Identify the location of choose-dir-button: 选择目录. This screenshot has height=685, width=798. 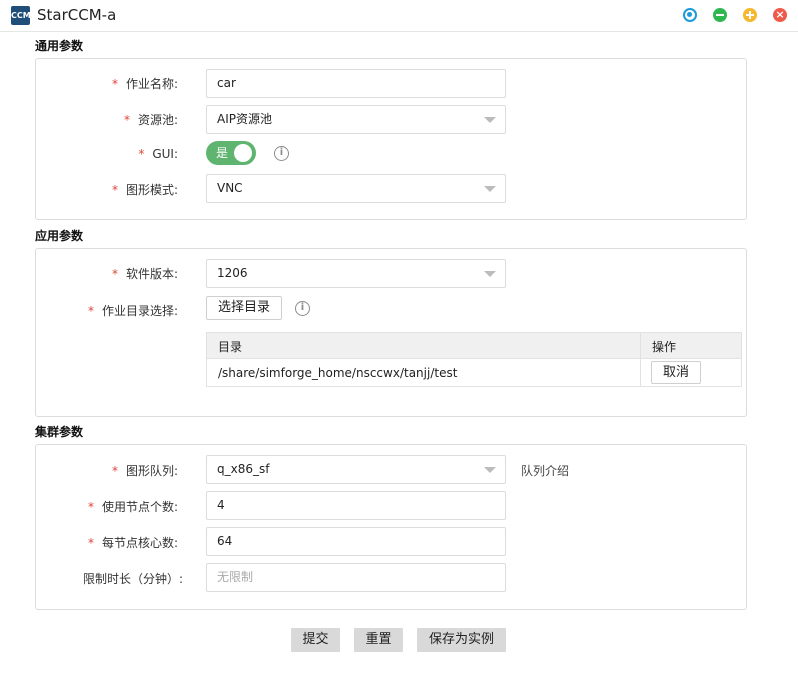
(244, 308).